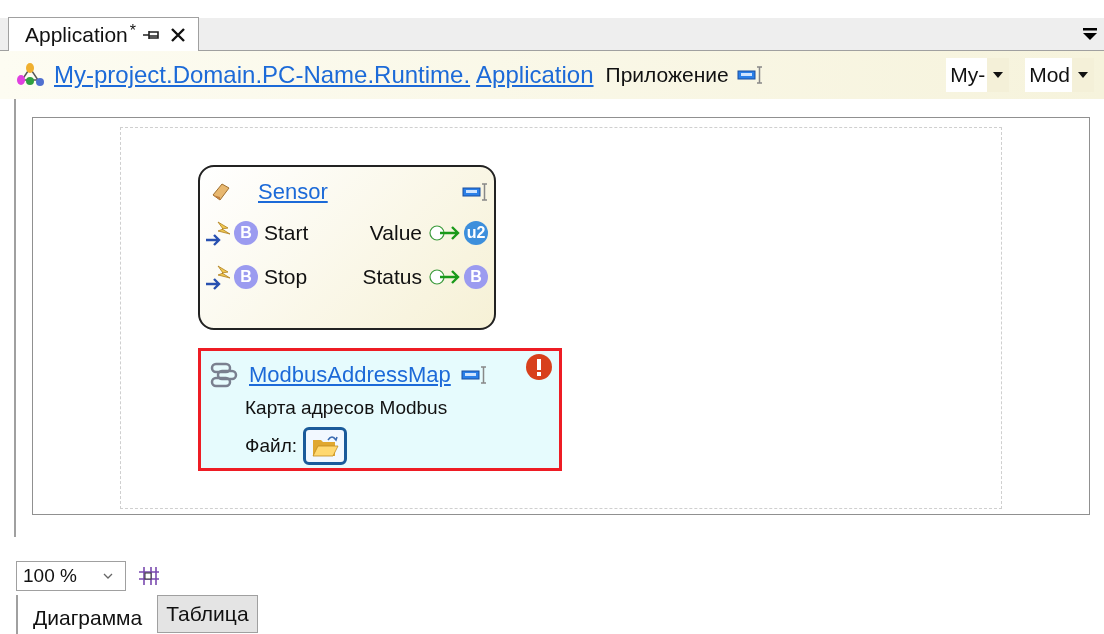 The image size is (1104, 634). What do you see at coordinates (978, 75) in the screenshot?
I see `dropdown: My-` at bounding box center [978, 75].